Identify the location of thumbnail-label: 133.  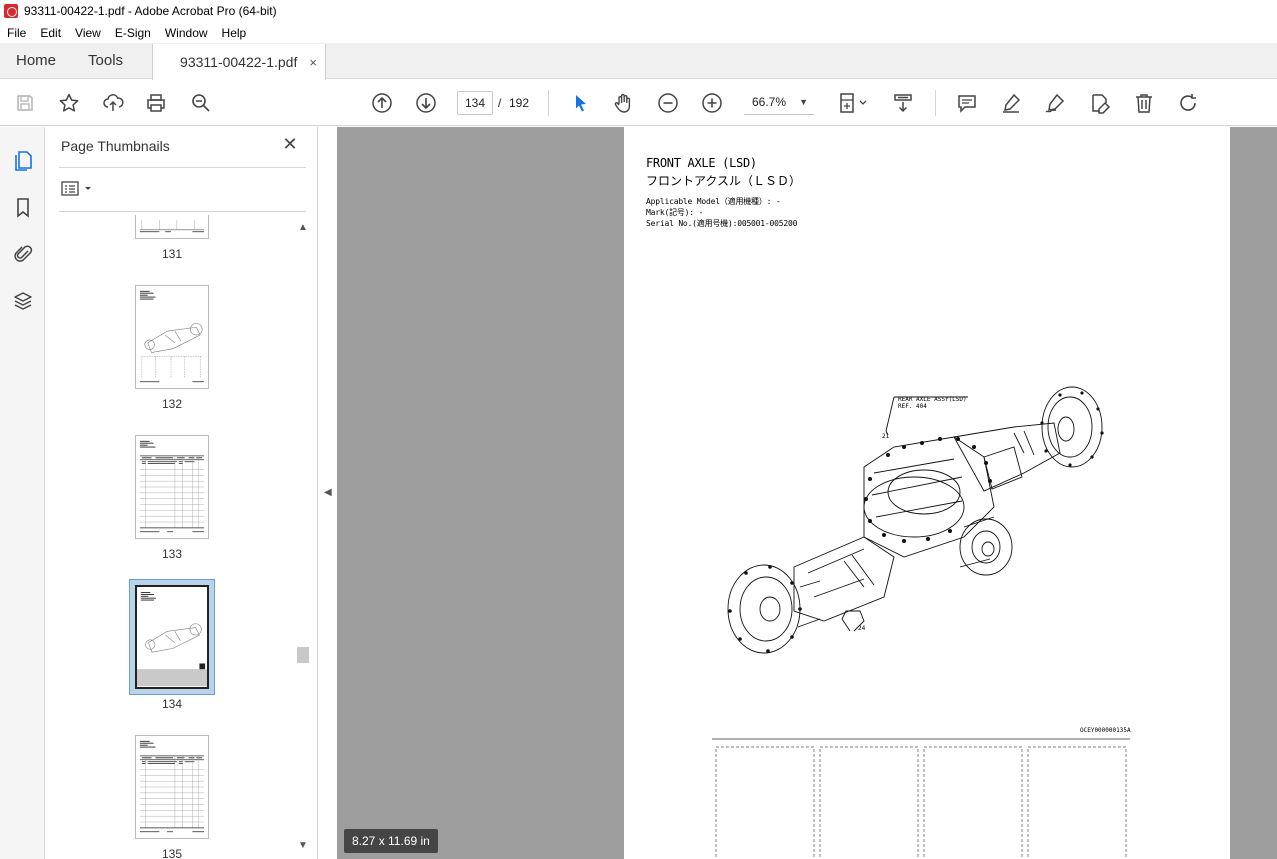
(172, 554).